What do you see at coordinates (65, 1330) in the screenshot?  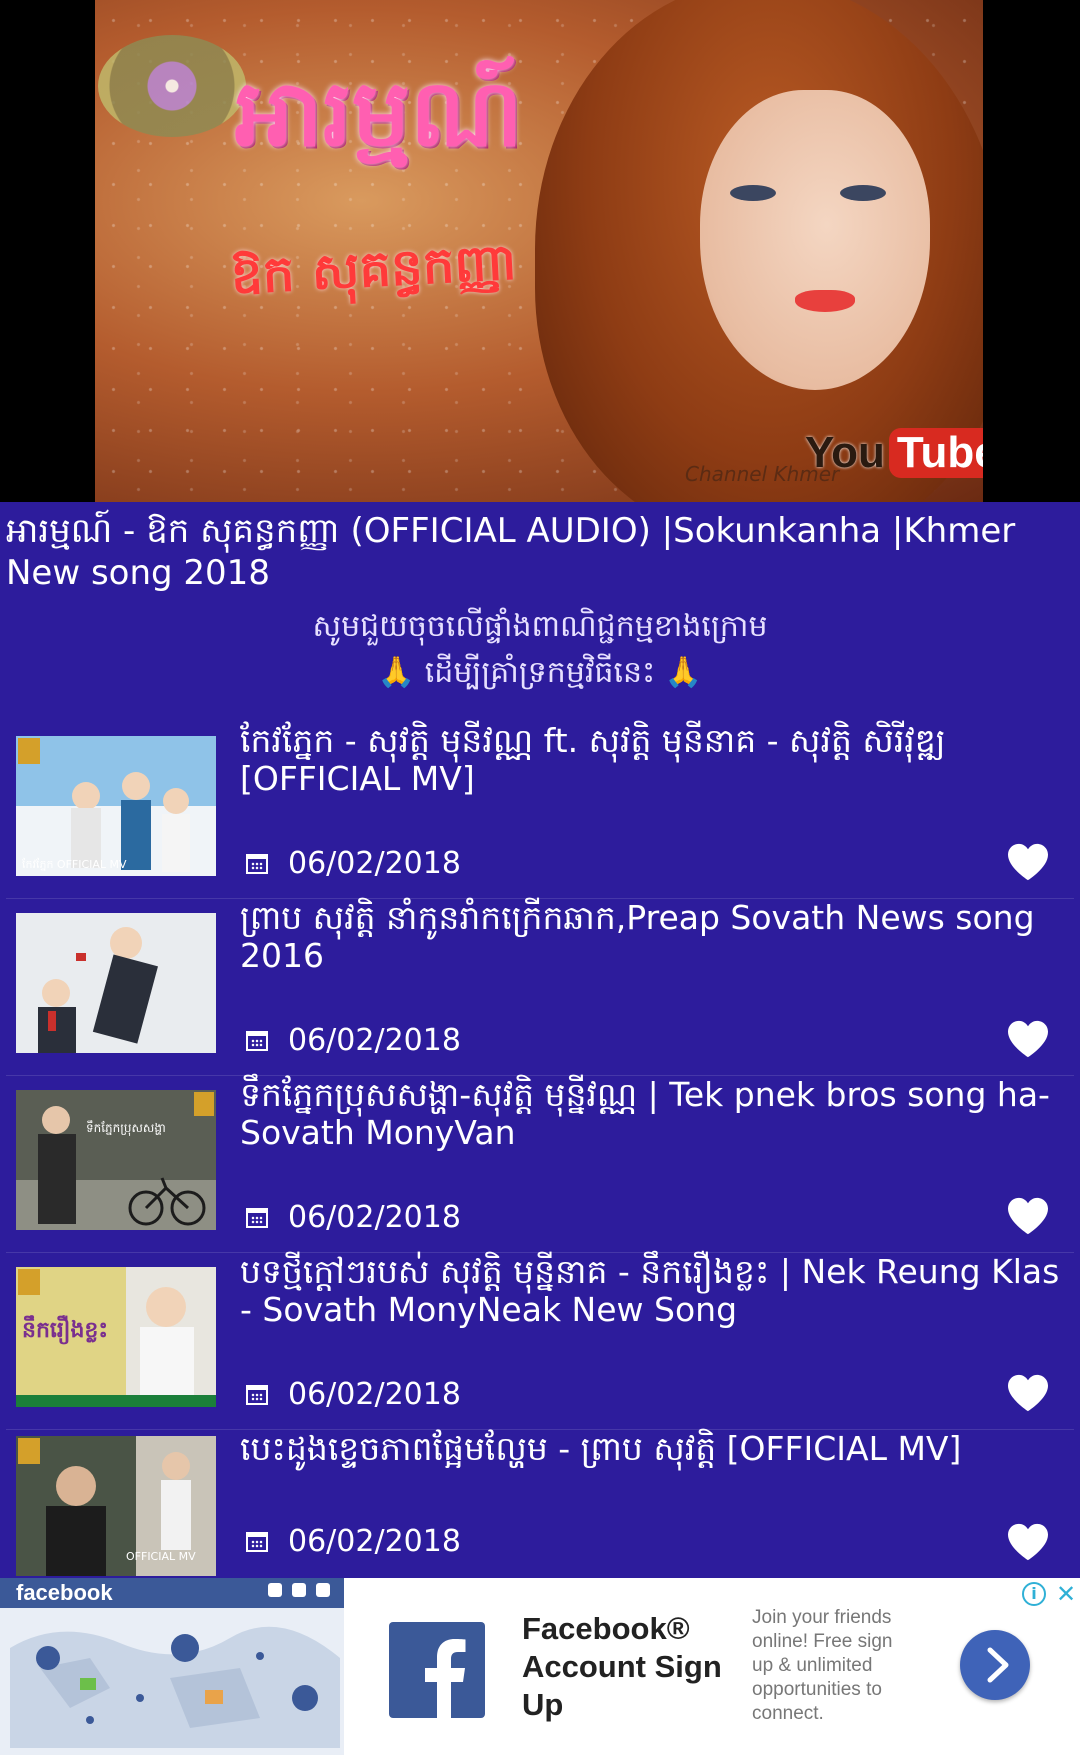 I see `thumbnail-label: នឹករឿងខ្លះ` at bounding box center [65, 1330].